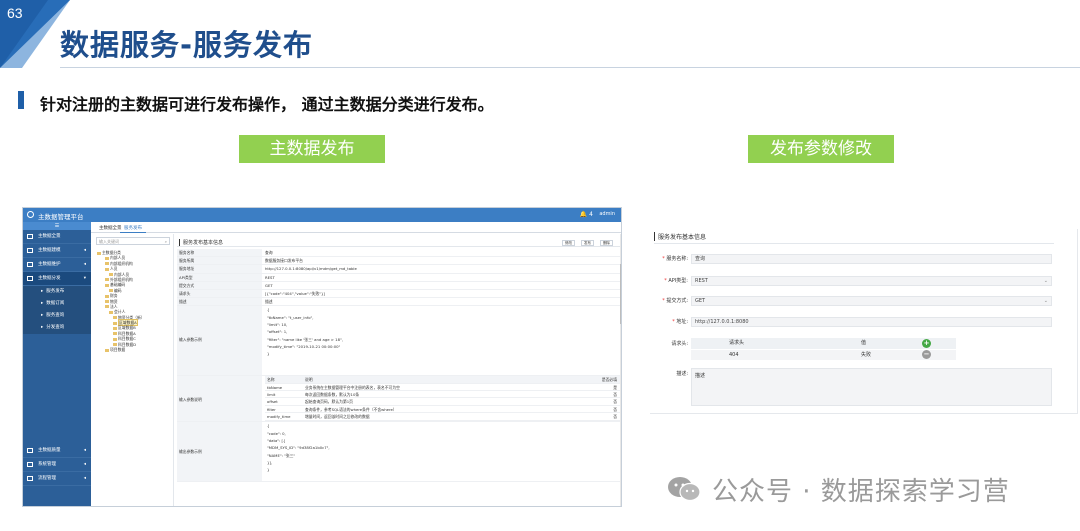  Describe the element at coordinates (57, 226) in the screenshot. I see `sidebar-toggle-icon: ☰` at that location.